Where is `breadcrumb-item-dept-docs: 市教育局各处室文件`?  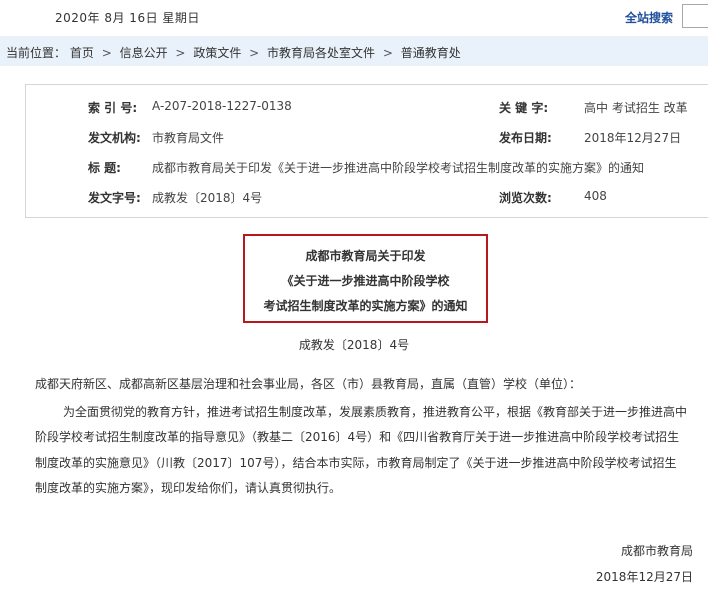
breadcrumb-item-dept-docs: 市教育局各处室文件 is located at coordinates (321, 53).